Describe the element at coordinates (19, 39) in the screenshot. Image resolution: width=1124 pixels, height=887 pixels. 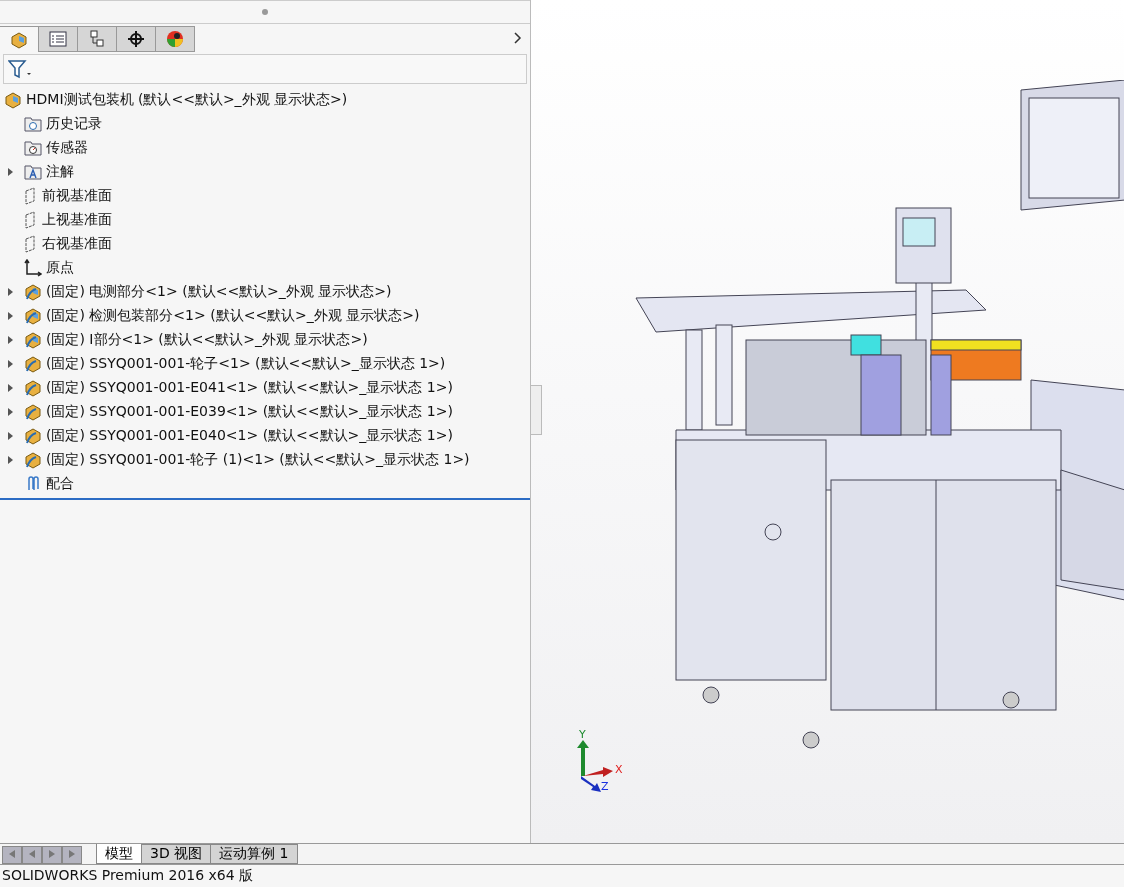
I see `cube-icon` at that location.